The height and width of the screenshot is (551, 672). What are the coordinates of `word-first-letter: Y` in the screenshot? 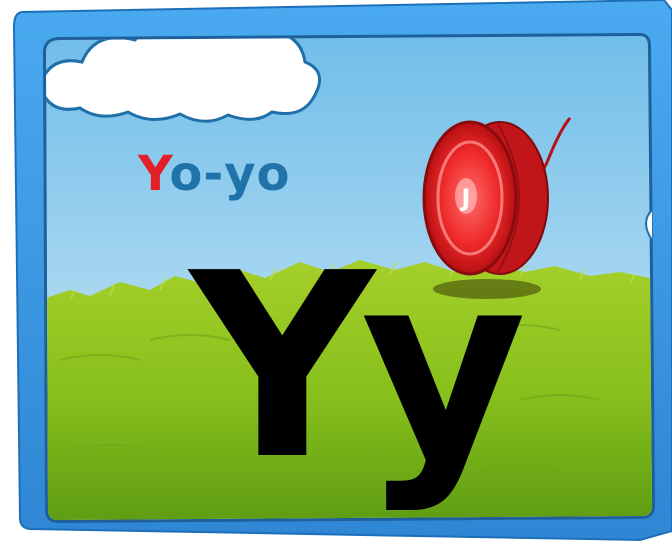 It's located at (154, 174).